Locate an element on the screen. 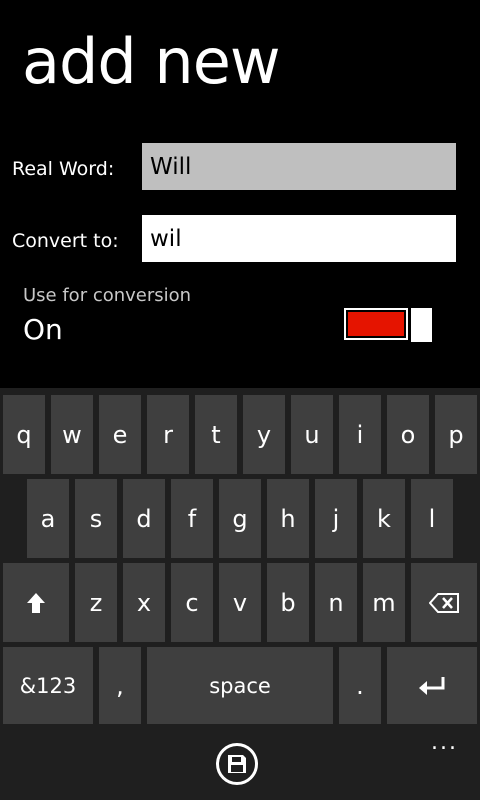 This screenshot has height=800, width=480. backspace-key is located at coordinates (444, 602).